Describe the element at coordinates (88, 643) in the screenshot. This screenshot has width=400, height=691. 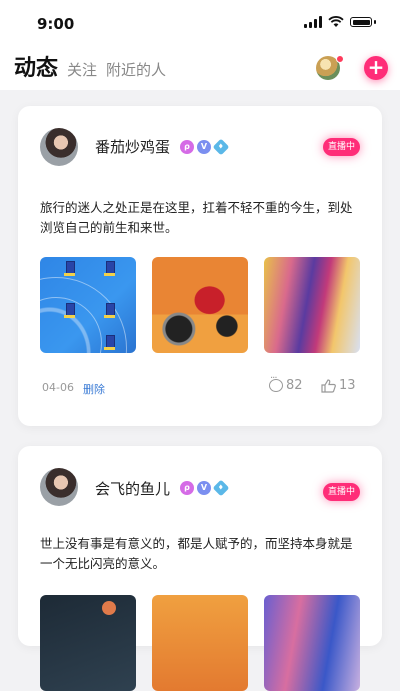
I see `photo-night-sky` at that location.